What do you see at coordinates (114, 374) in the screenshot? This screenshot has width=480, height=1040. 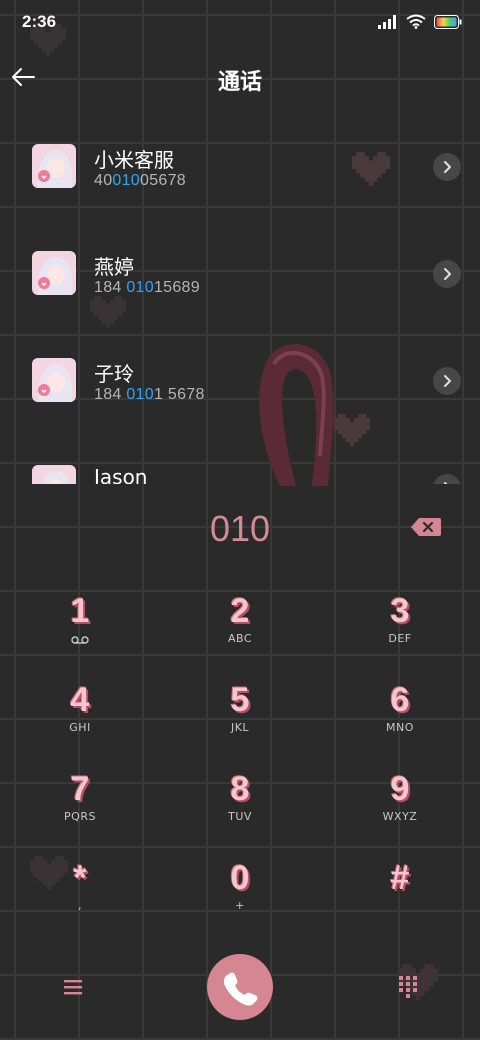 I see `contact-name: 子玲` at bounding box center [114, 374].